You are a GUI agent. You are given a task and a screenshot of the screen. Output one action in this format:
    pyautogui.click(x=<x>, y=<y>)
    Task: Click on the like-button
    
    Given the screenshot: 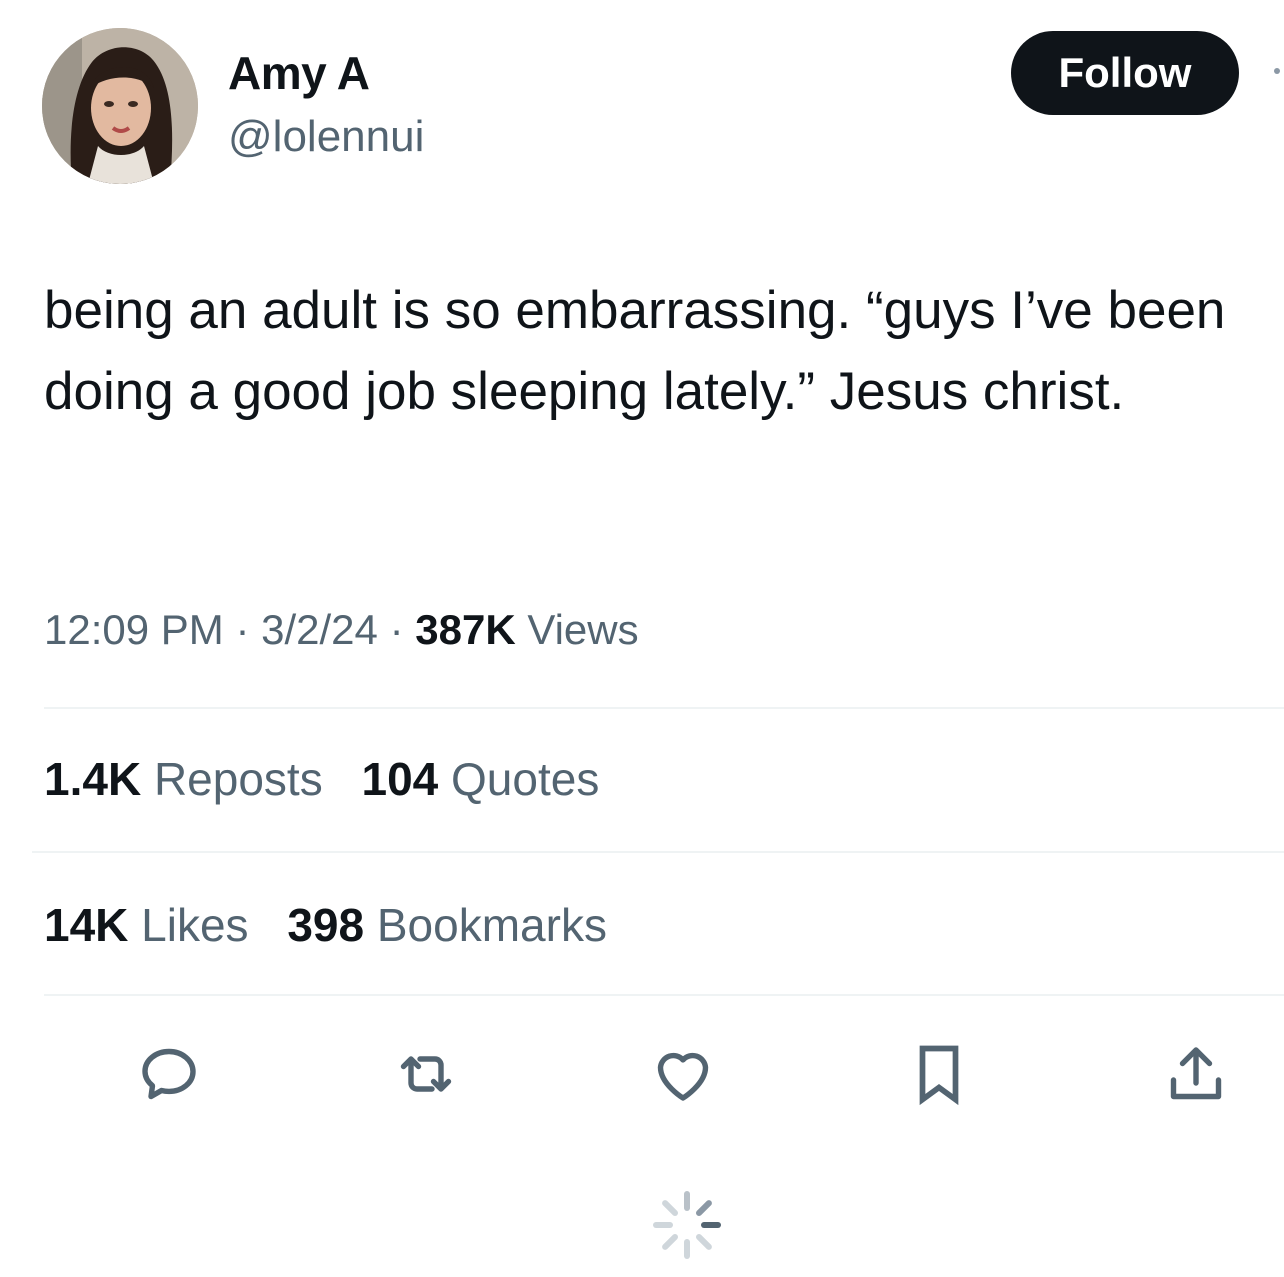 What is the action you would take?
    pyautogui.click(x=683, y=1074)
    